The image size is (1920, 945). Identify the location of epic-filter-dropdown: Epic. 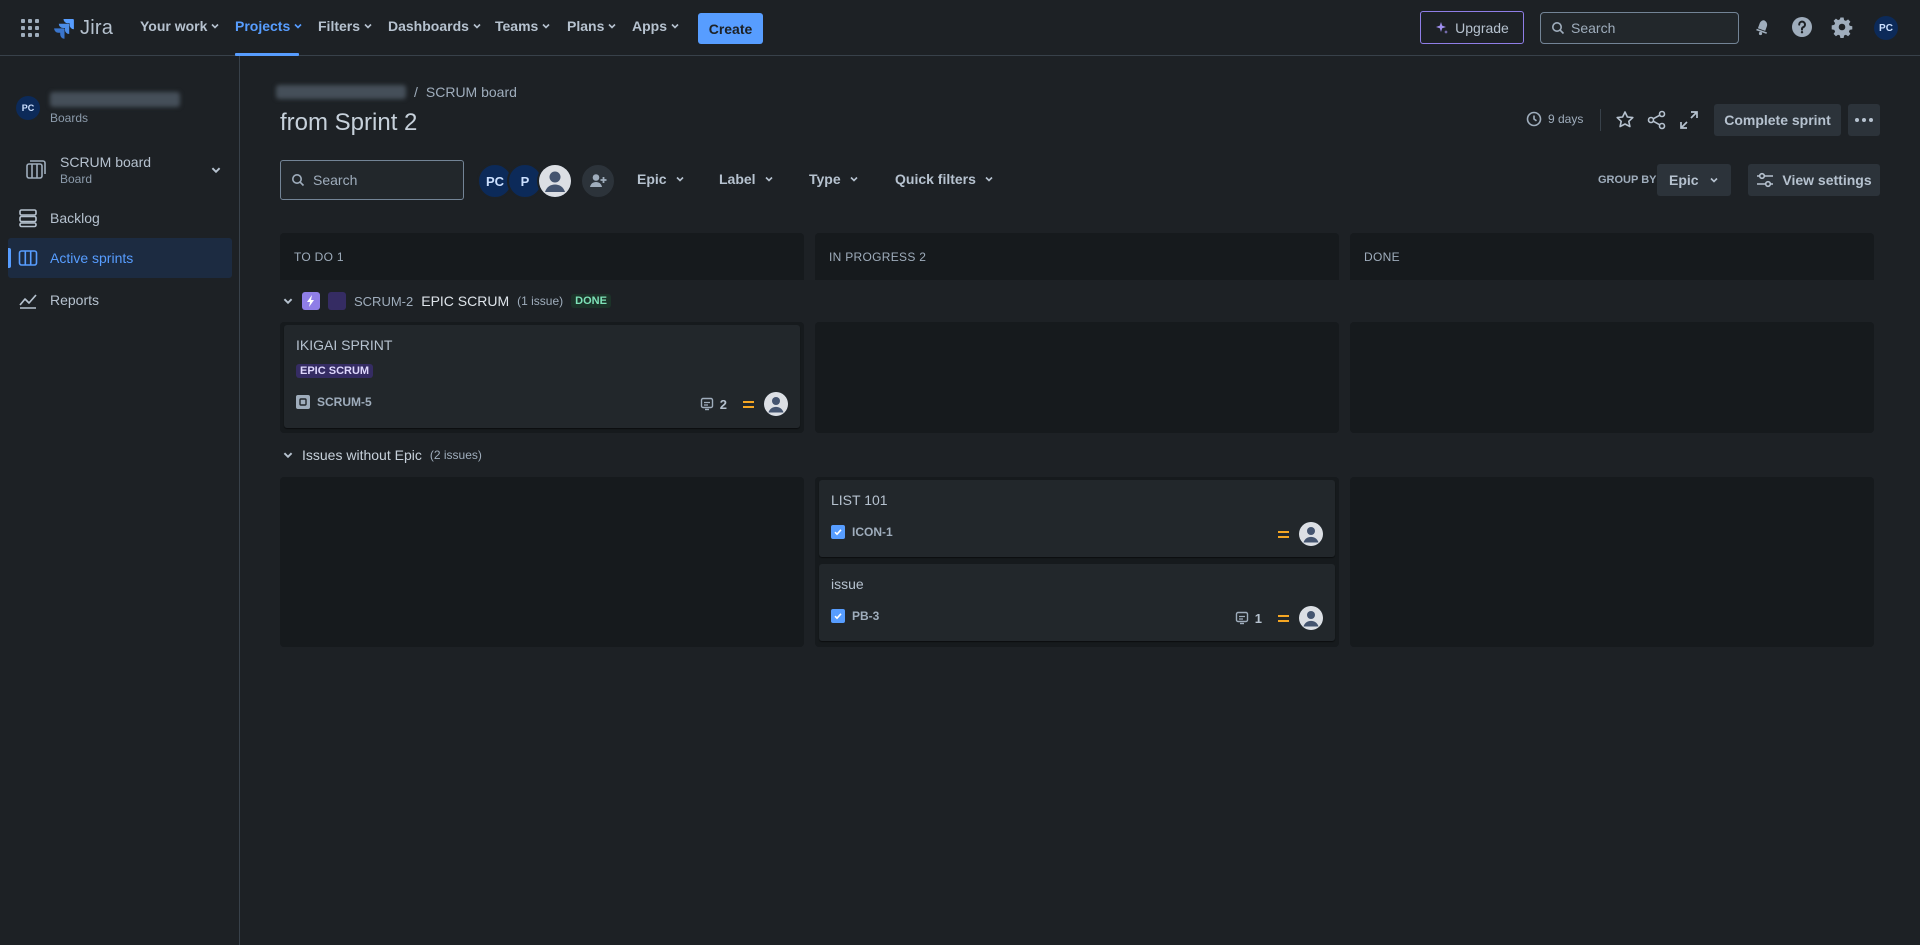
(661, 179).